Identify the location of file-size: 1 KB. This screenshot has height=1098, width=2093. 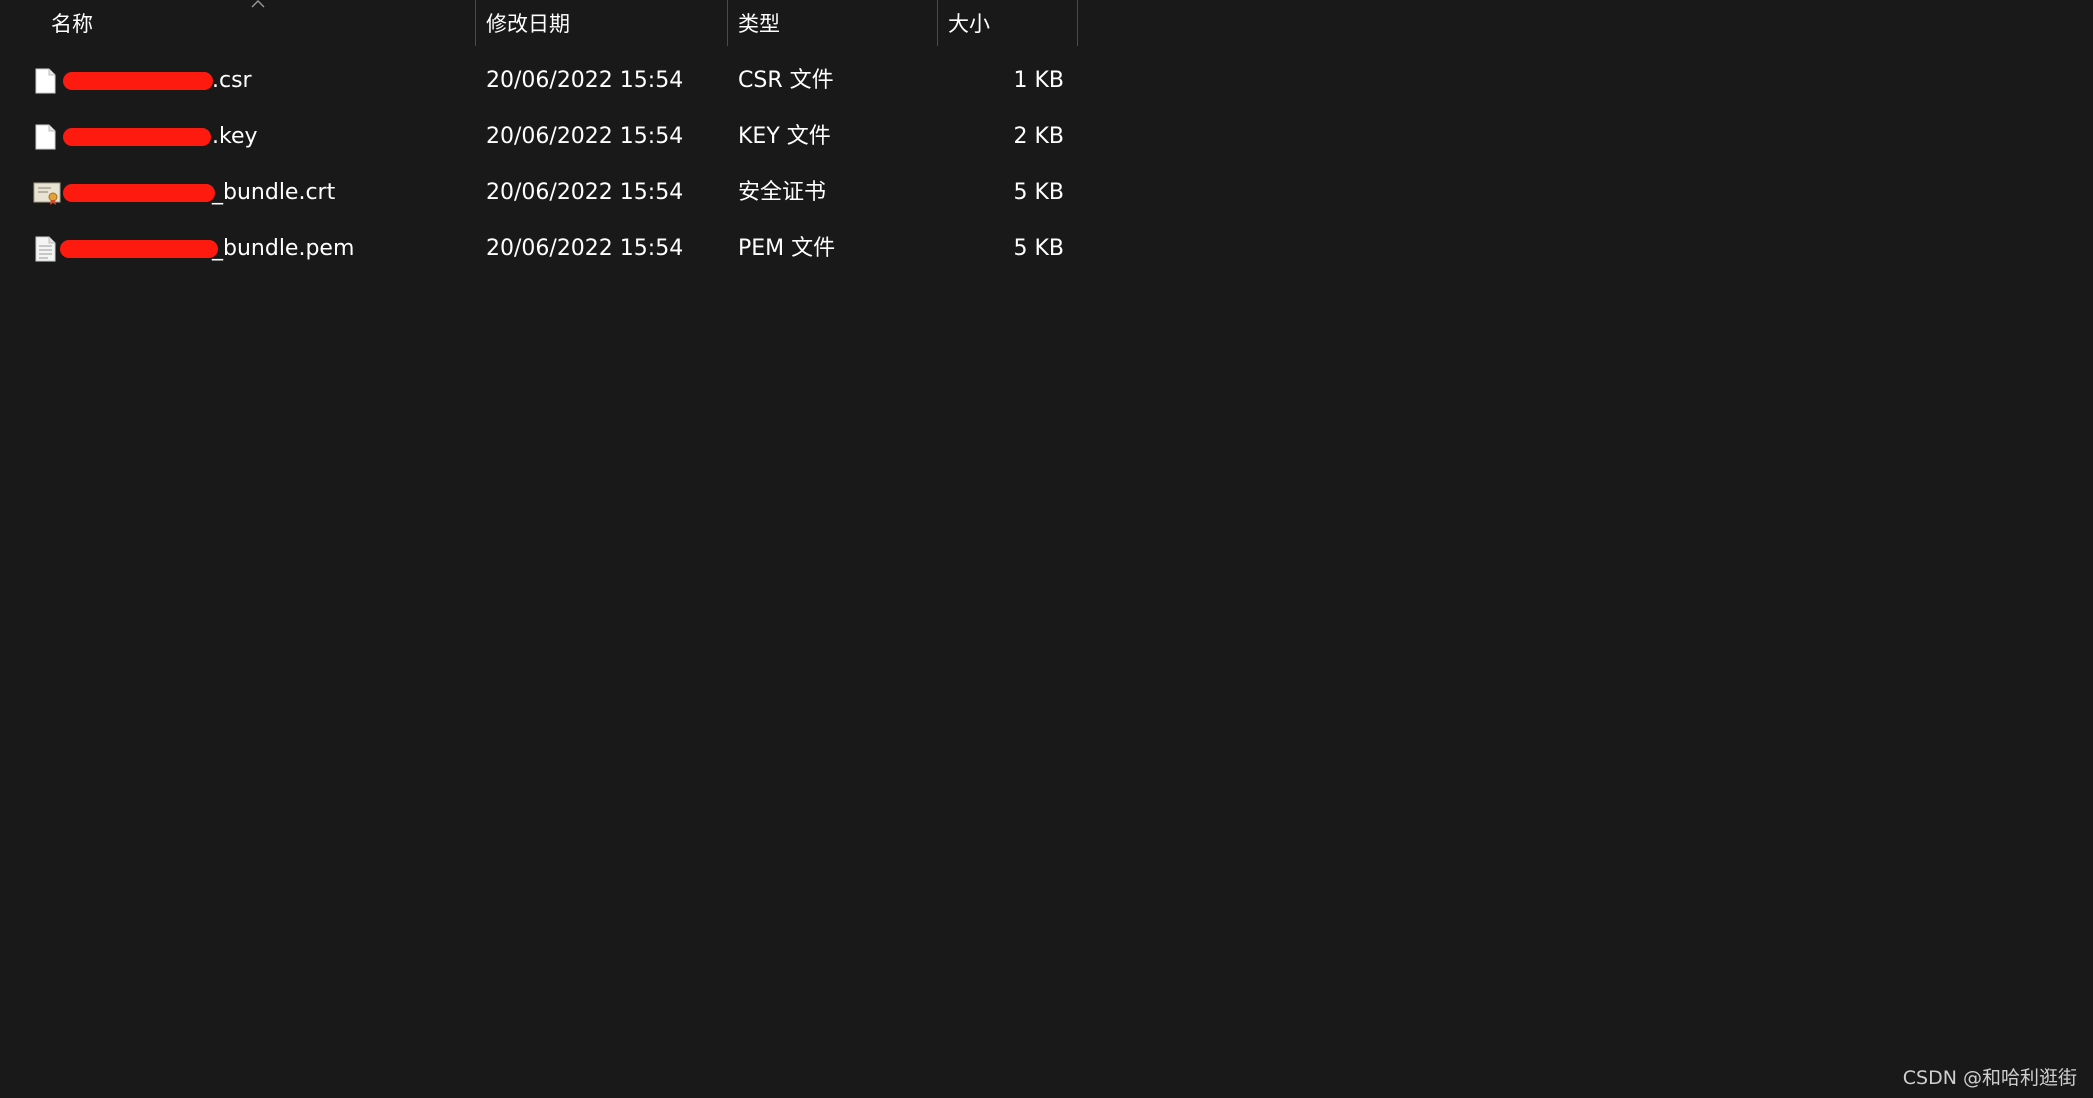
(1038, 80).